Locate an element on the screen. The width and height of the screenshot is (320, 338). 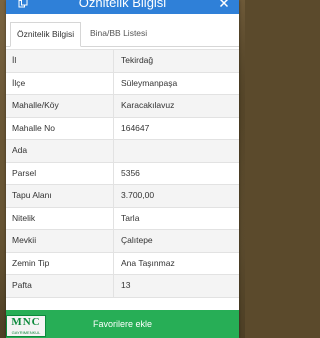
table-row: Tapu Alanı 3.700,00 is located at coordinates (122, 196).